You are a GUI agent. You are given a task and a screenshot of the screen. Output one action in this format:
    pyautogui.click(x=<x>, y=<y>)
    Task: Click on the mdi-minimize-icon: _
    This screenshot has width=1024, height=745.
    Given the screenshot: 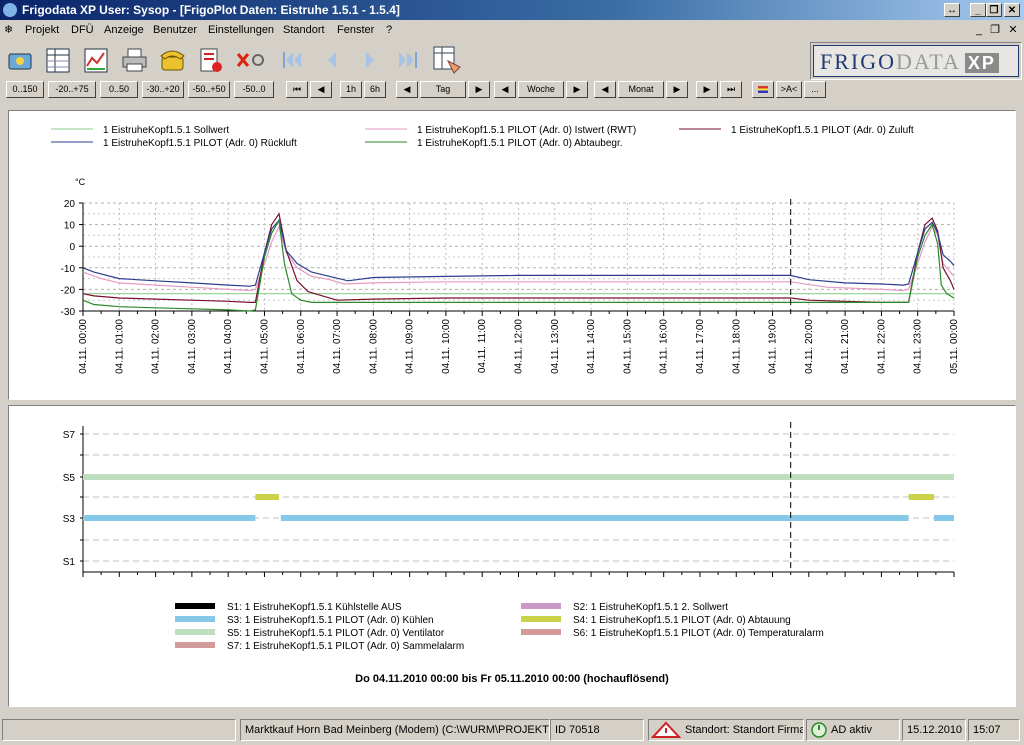 What is the action you would take?
    pyautogui.click(x=979, y=30)
    